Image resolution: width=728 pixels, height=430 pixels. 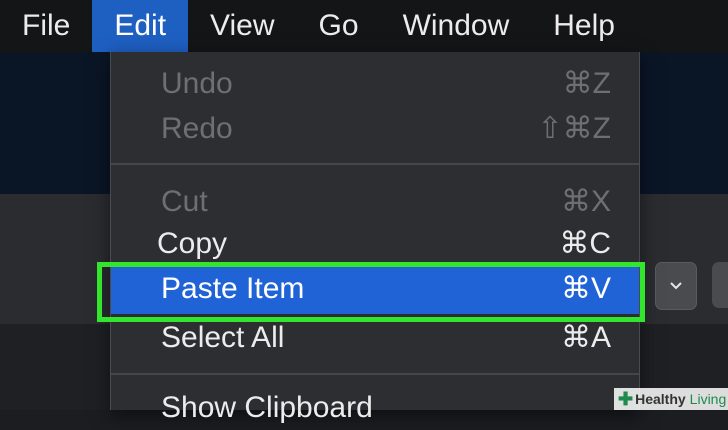 I want to click on toolbar-dropdown-button, so click(x=676, y=286).